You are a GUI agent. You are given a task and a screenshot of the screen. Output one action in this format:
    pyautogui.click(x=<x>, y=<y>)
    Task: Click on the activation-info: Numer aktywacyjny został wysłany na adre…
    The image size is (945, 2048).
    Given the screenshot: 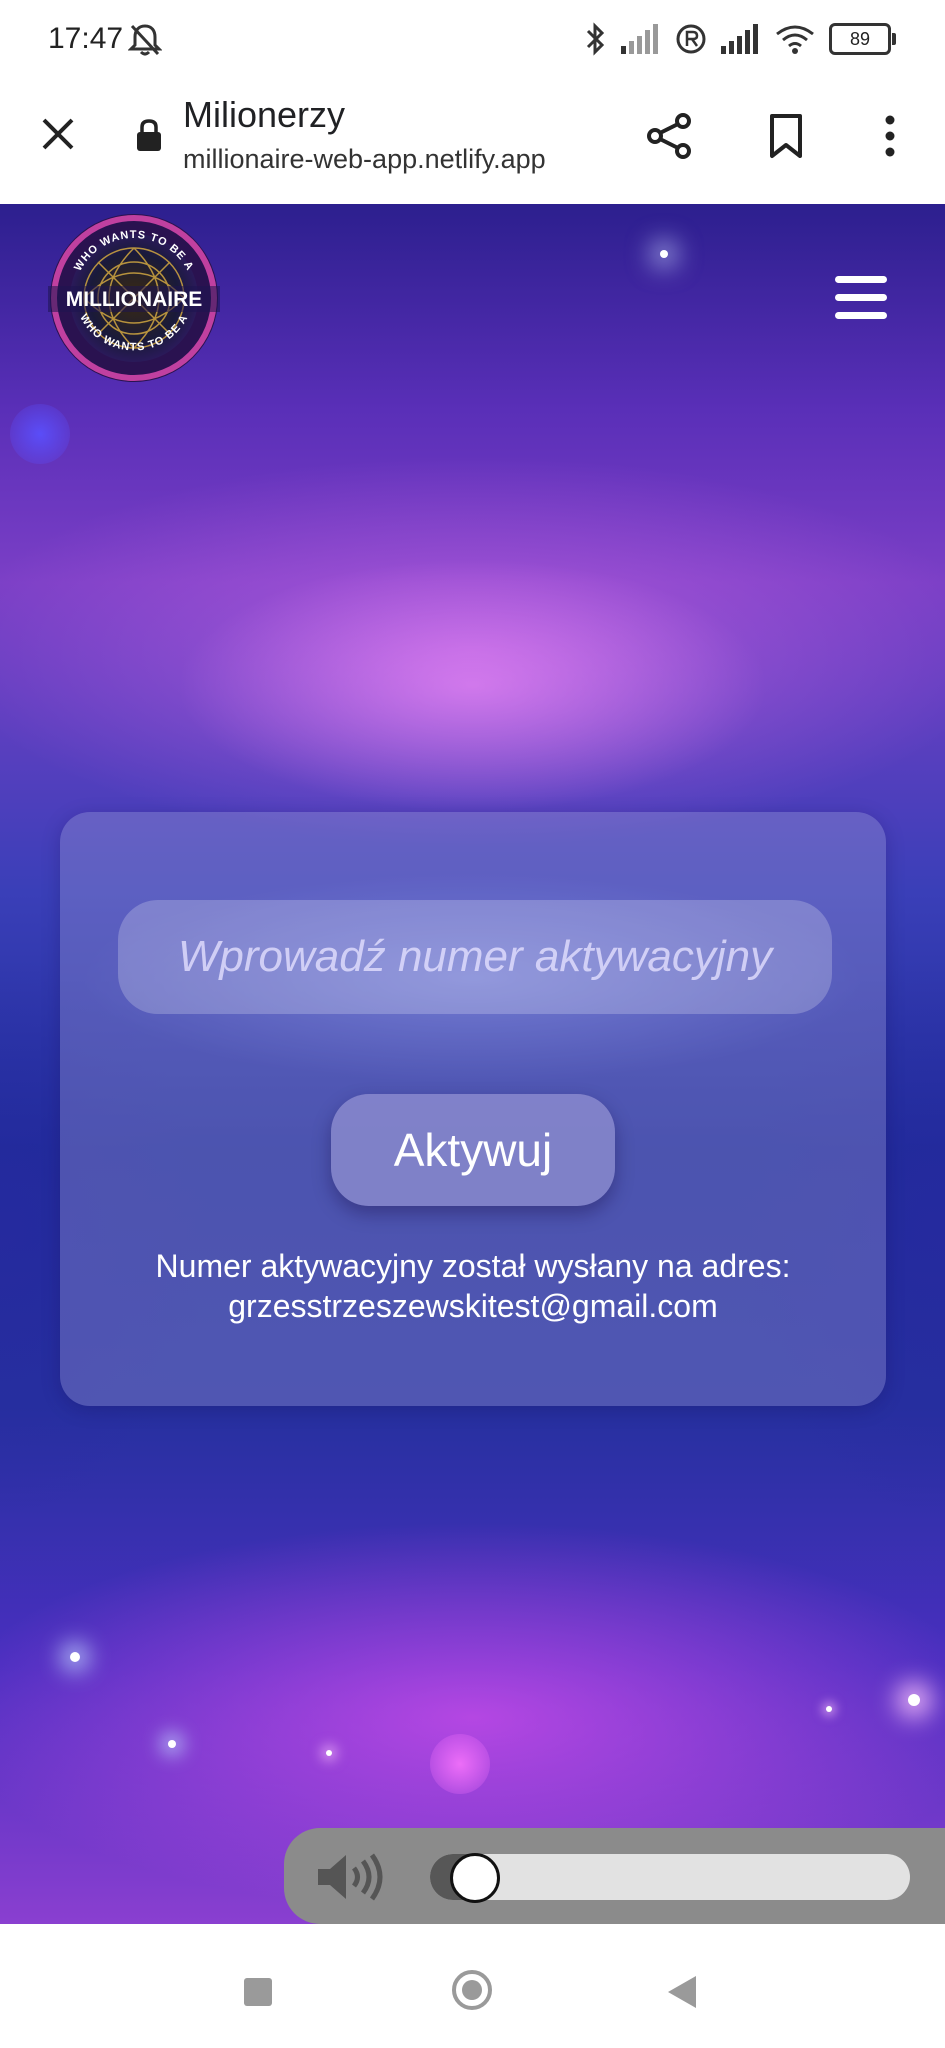 What is the action you would take?
    pyautogui.click(x=473, y=1286)
    